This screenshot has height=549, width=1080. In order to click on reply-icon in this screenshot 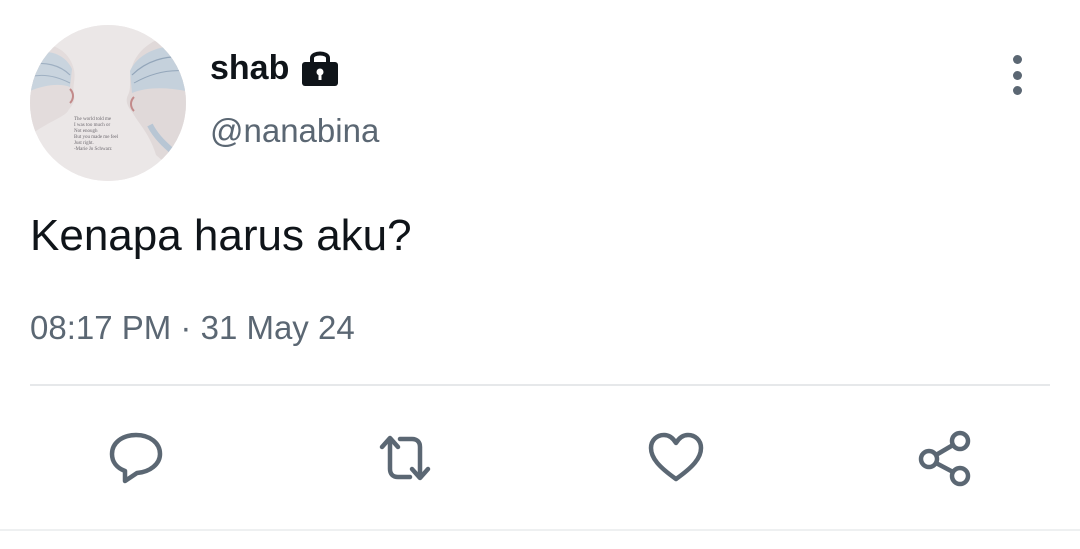, I will do `click(136, 458)`.